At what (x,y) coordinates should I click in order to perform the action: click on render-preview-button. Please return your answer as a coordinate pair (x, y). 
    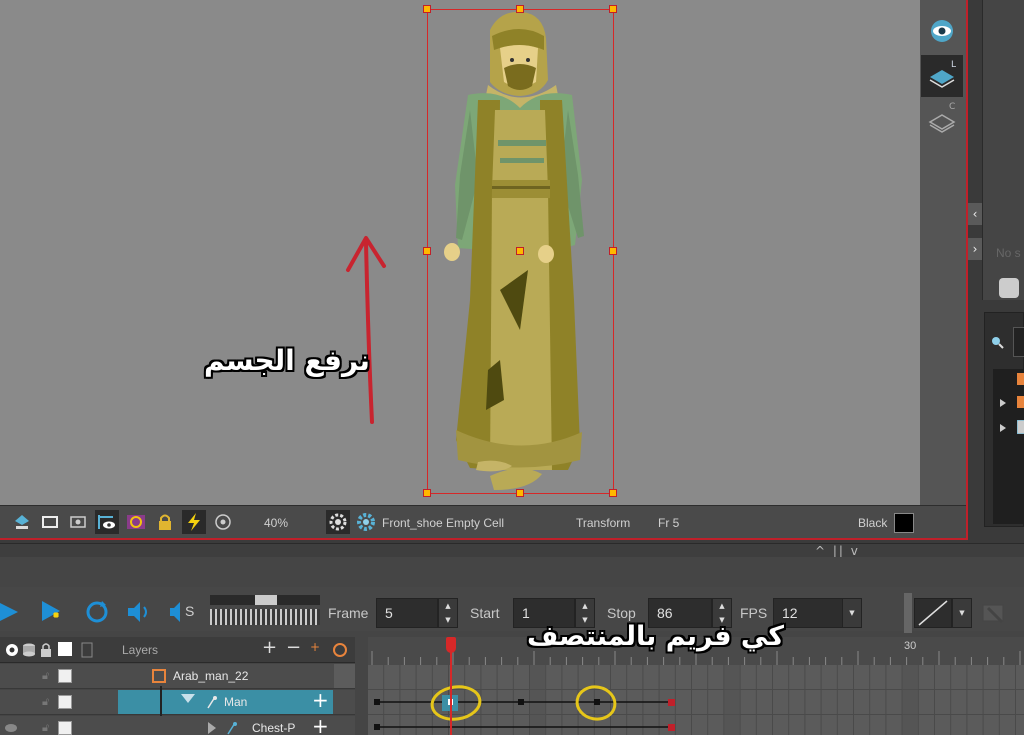
    Looking at the image, I should click on (194, 522).